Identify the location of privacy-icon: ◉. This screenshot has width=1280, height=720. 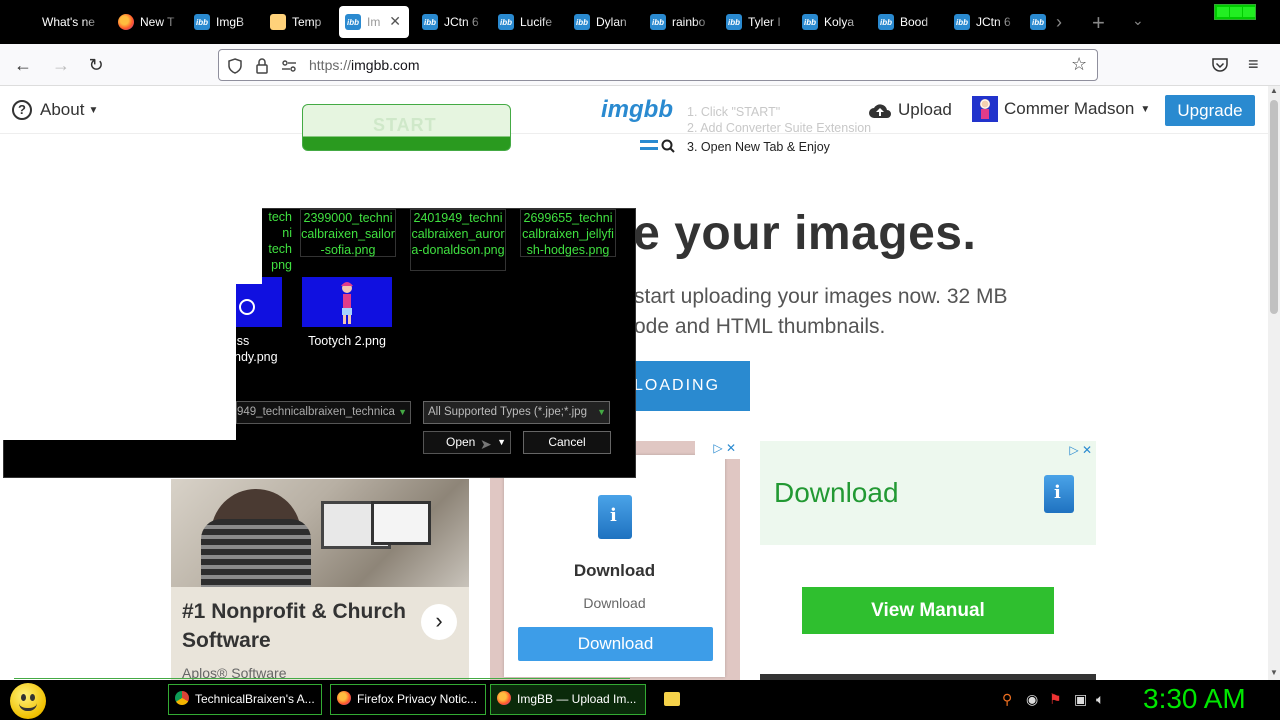
(1032, 699).